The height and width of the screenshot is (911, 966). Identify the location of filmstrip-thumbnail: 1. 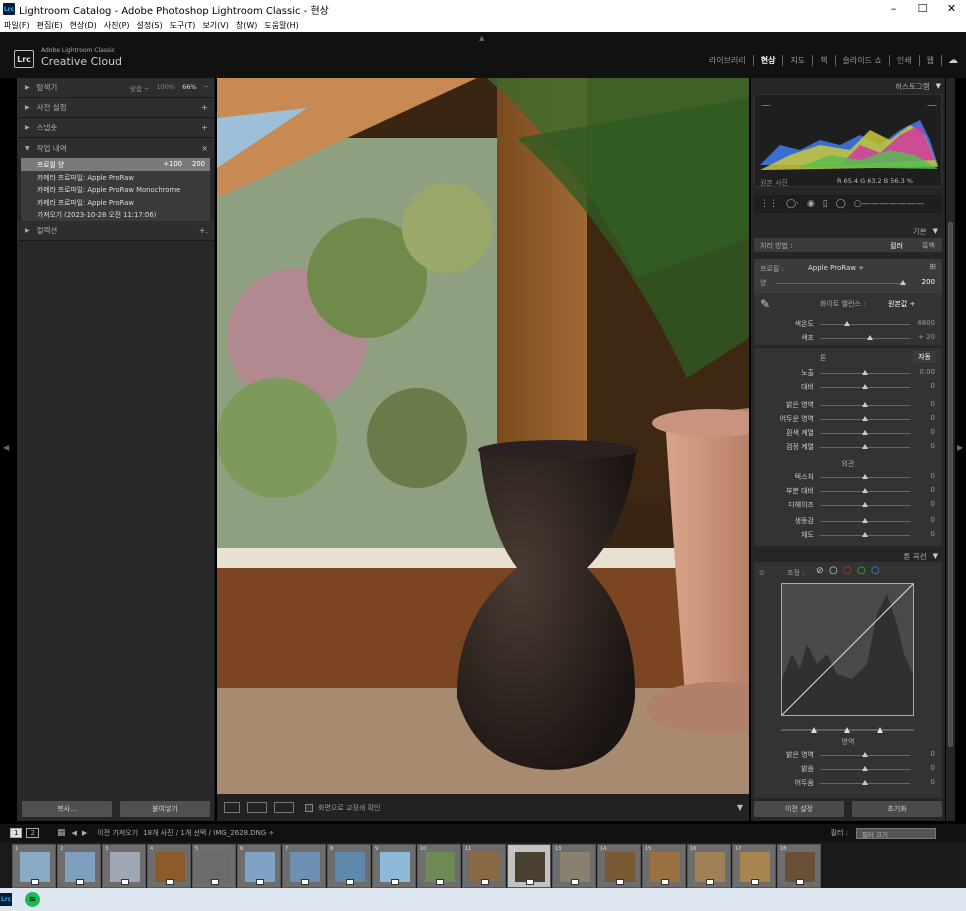
(34, 866).